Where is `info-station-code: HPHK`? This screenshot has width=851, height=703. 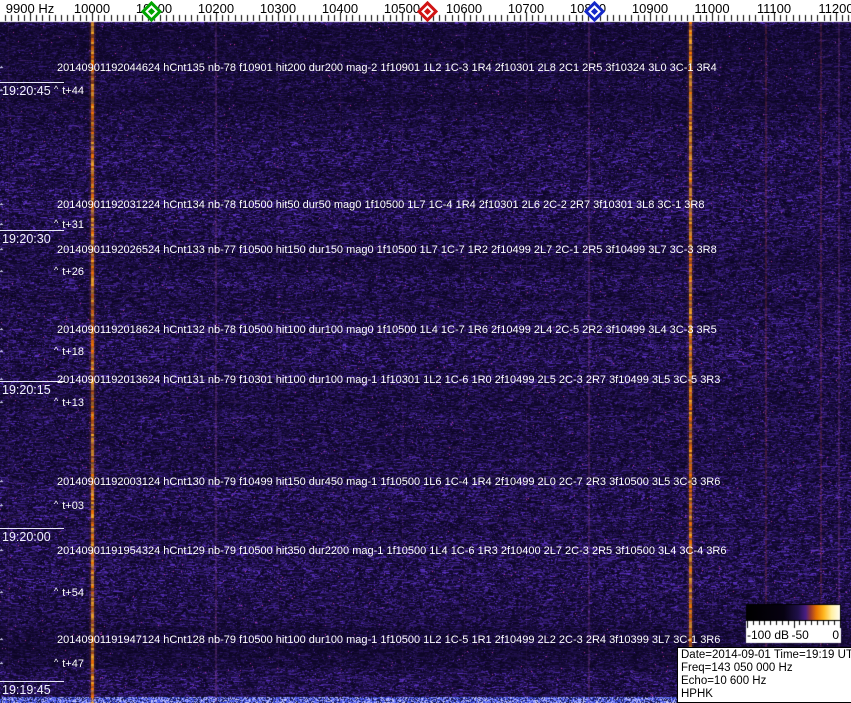
info-station-code: HPHK is located at coordinates (697, 693).